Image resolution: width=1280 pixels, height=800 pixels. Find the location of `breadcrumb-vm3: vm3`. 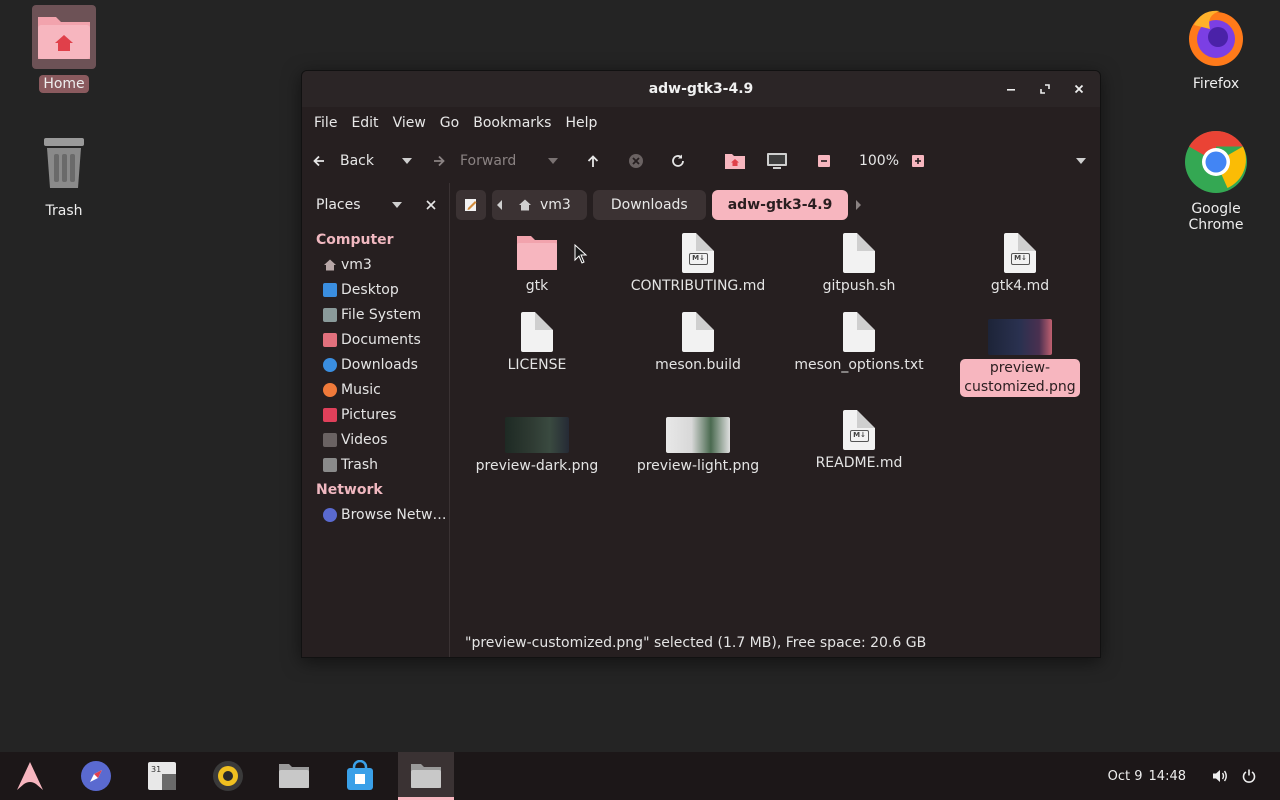

breadcrumb-vm3: vm3 is located at coordinates (547, 205).